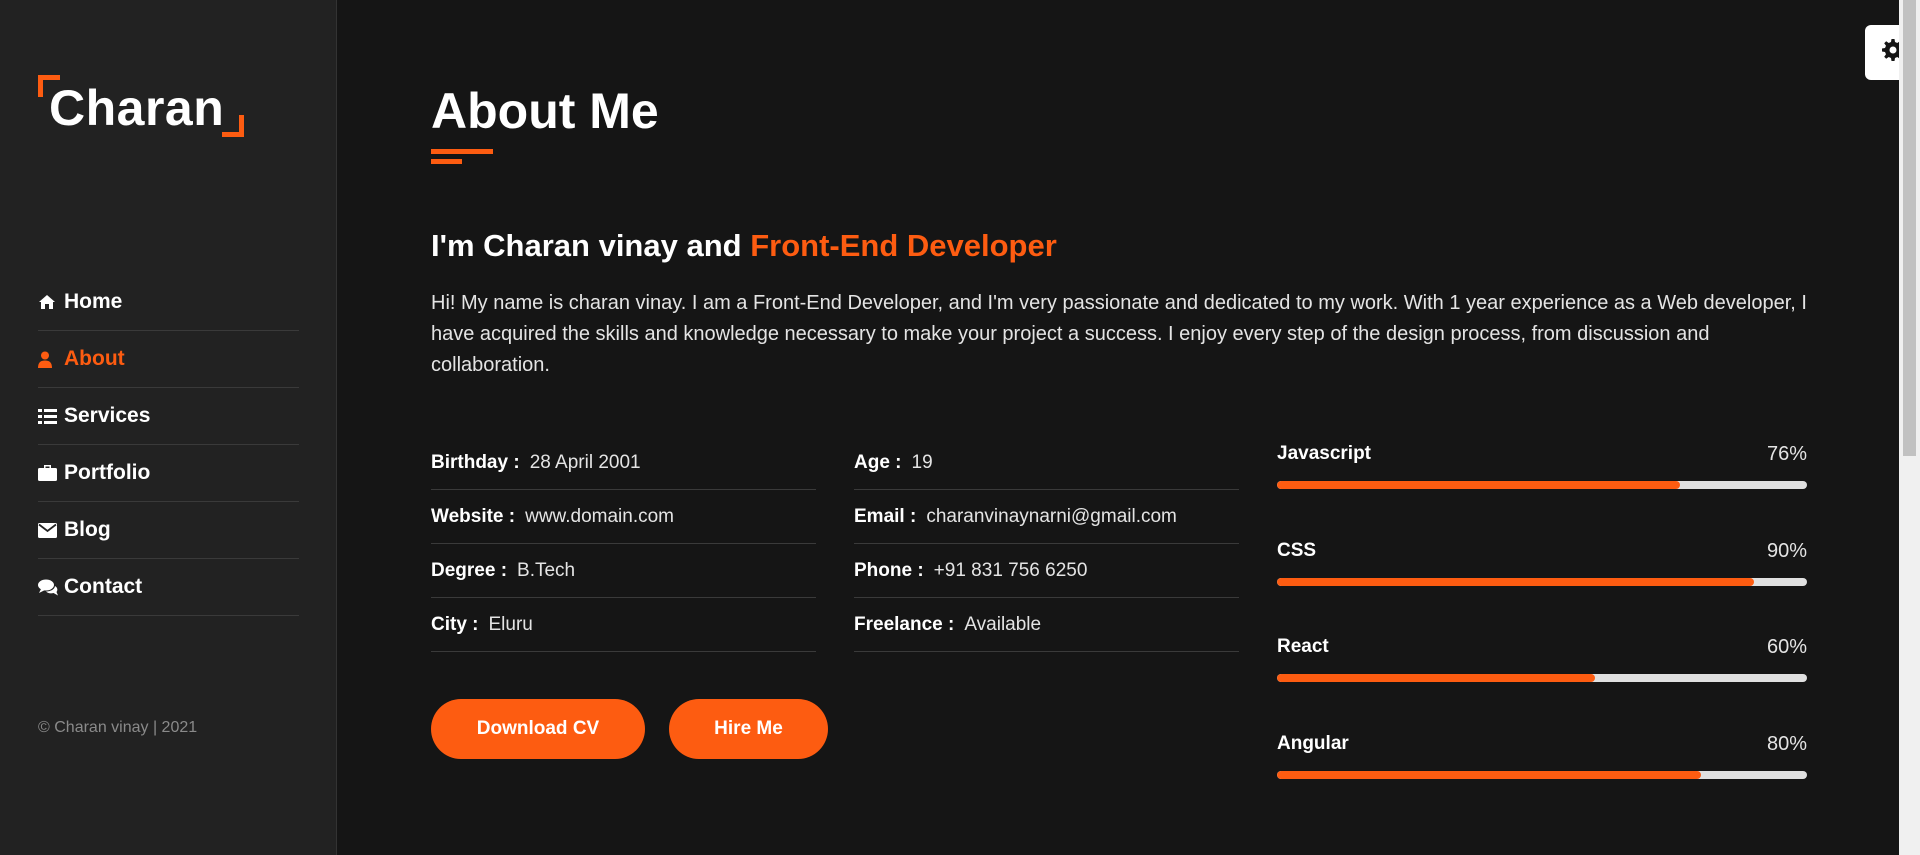 The width and height of the screenshot is (1920, 855). What do you see at coordinates (1786, 647) in the screenshot?
I see `skill-percent: 60%` at bounding box center [1786, 647].